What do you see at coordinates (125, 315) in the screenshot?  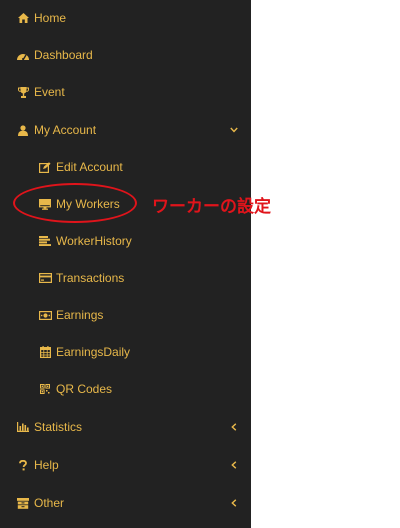 I see `sidebar-item-earnings: Earnings` at bounding box center [125, 315].